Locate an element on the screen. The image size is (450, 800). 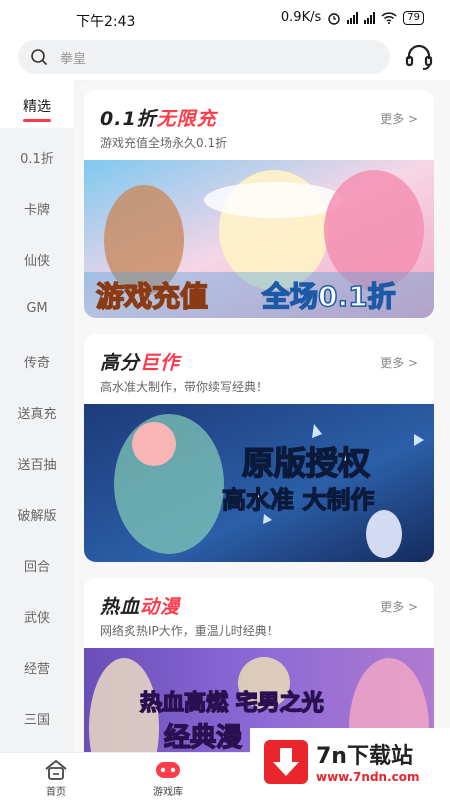
active-underline is located at coordinates (37, 120).